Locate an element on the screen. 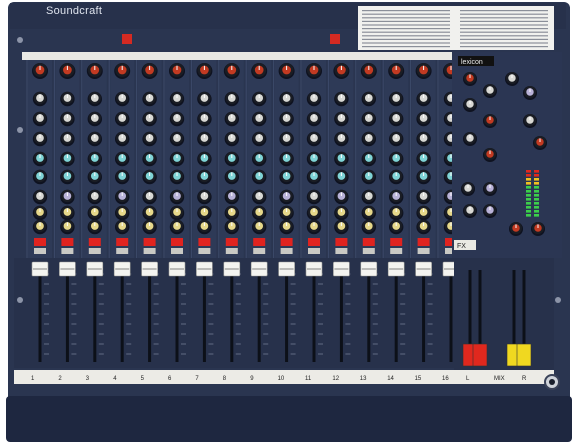  fx-brand-label: lexicon is located at coordinates (472, 62).